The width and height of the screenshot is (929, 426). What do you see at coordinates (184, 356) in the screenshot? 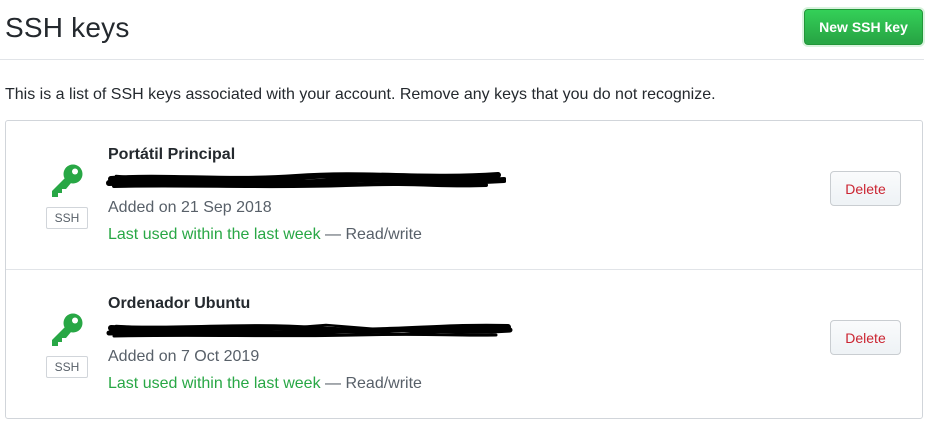
I see `added-date: Added on 7 Oct 2019` at bounding box center [184, 356].